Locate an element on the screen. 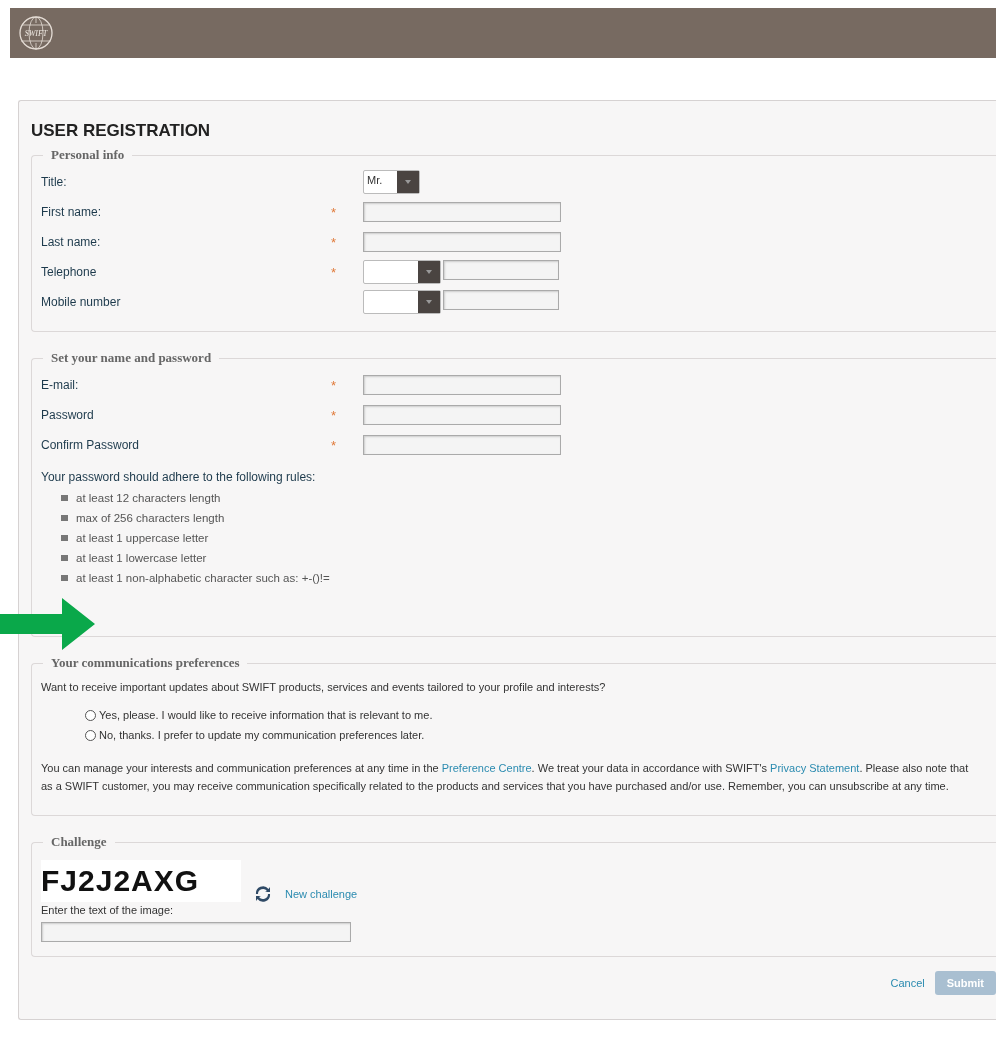  rule-text: at least 12 characters length is located at coordinates (148, 498).